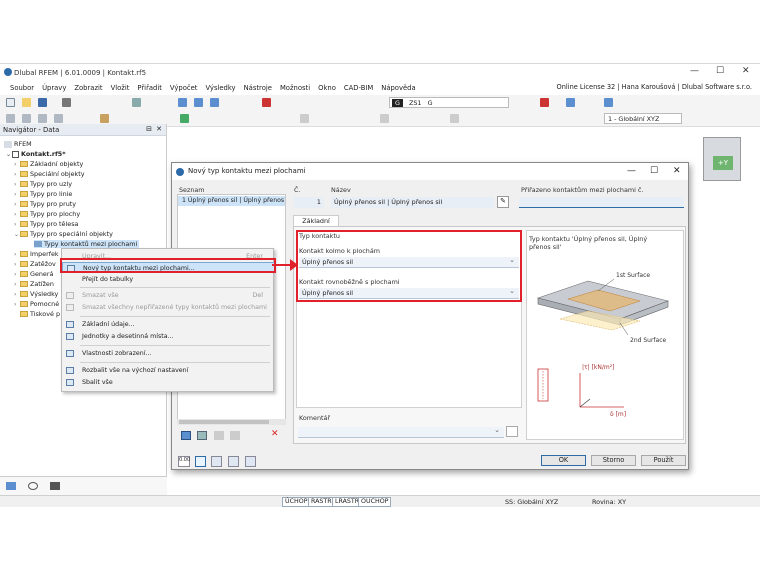 This screenshot has width=760, height=570. What do you see at coordinates (168, 370) in the screenshot?
I see `menu-item-expand-all: Rozbalit vše na výchozí nastavení` at bounding box center [168, 370].